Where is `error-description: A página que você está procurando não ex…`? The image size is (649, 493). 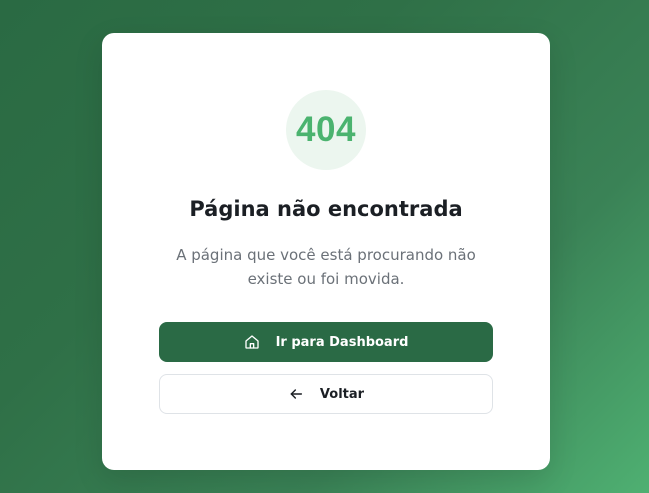 error-description: A página que você está procurando não ex… is located at coordinates (326, 267).